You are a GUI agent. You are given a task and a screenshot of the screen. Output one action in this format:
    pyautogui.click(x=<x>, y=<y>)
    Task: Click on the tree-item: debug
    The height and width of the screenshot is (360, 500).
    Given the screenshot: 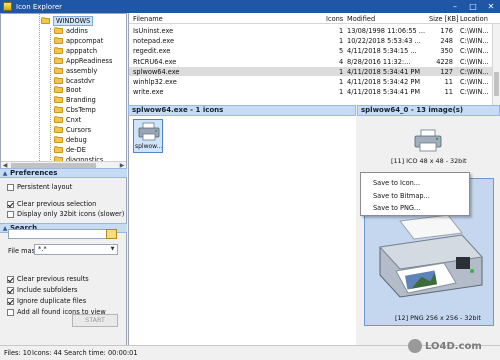 What is the action you would take?
    pyautogui.click(x=70, y=139)
    